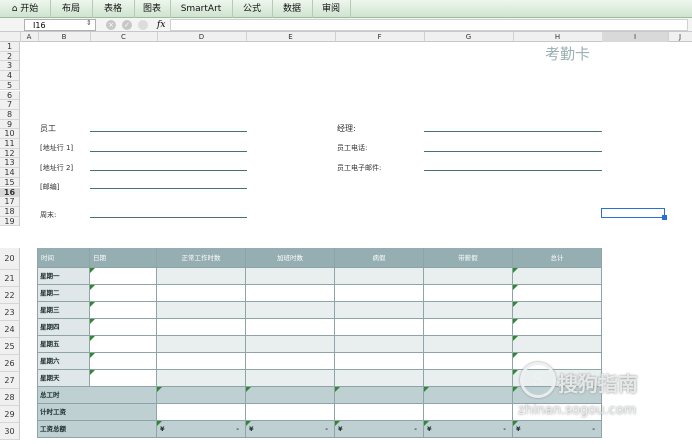 The height and width of the screenshot is (444, 692). I want to click on row-header: 27, so click(10, 380).